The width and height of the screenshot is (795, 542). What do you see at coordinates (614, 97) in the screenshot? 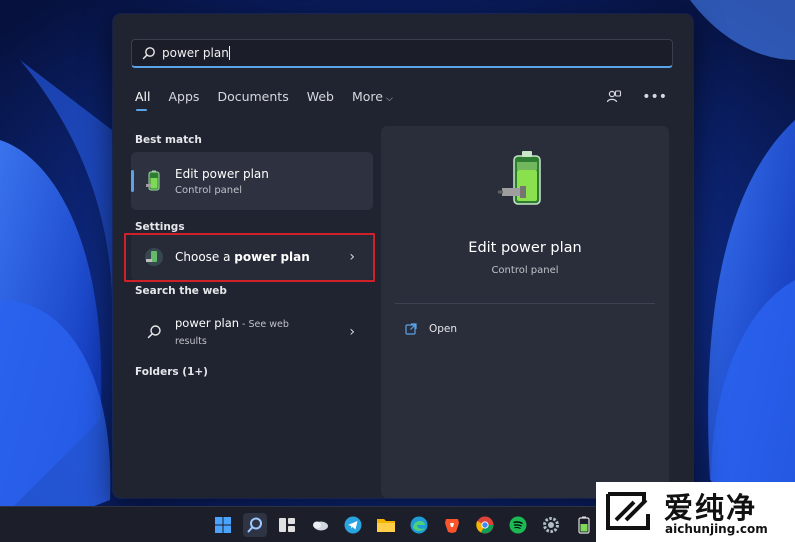
I see `connected-accounts-icon` at bounding box center [614, 97].